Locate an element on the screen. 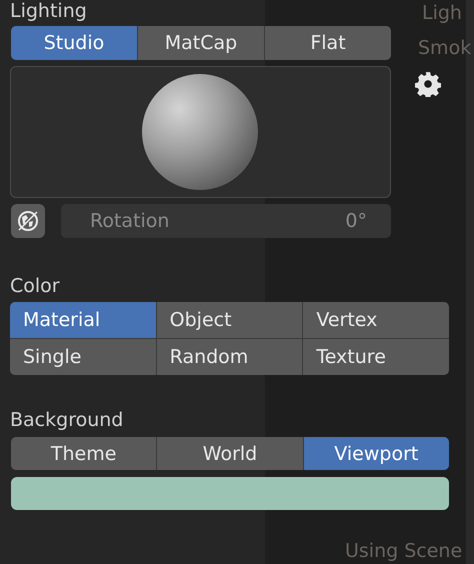 The width and height of the screenshot is (474, 564). background-tab: Theme is located at coordinates (83, 453).